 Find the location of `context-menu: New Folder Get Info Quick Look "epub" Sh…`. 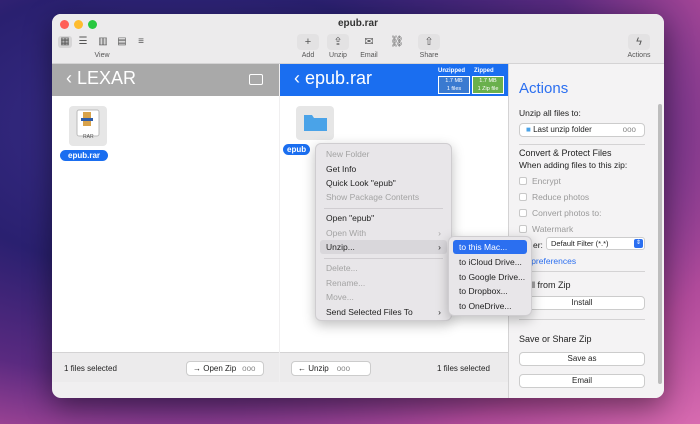

context-menu: New Folder Get Info Quick Look "epub" Sh… is located at coordinates (383, 232).